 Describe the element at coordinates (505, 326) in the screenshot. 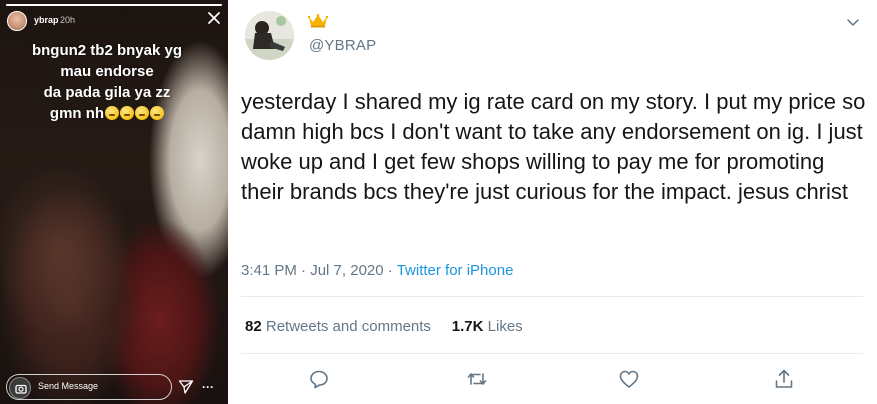

I see `likes-label: Likes` at that location.